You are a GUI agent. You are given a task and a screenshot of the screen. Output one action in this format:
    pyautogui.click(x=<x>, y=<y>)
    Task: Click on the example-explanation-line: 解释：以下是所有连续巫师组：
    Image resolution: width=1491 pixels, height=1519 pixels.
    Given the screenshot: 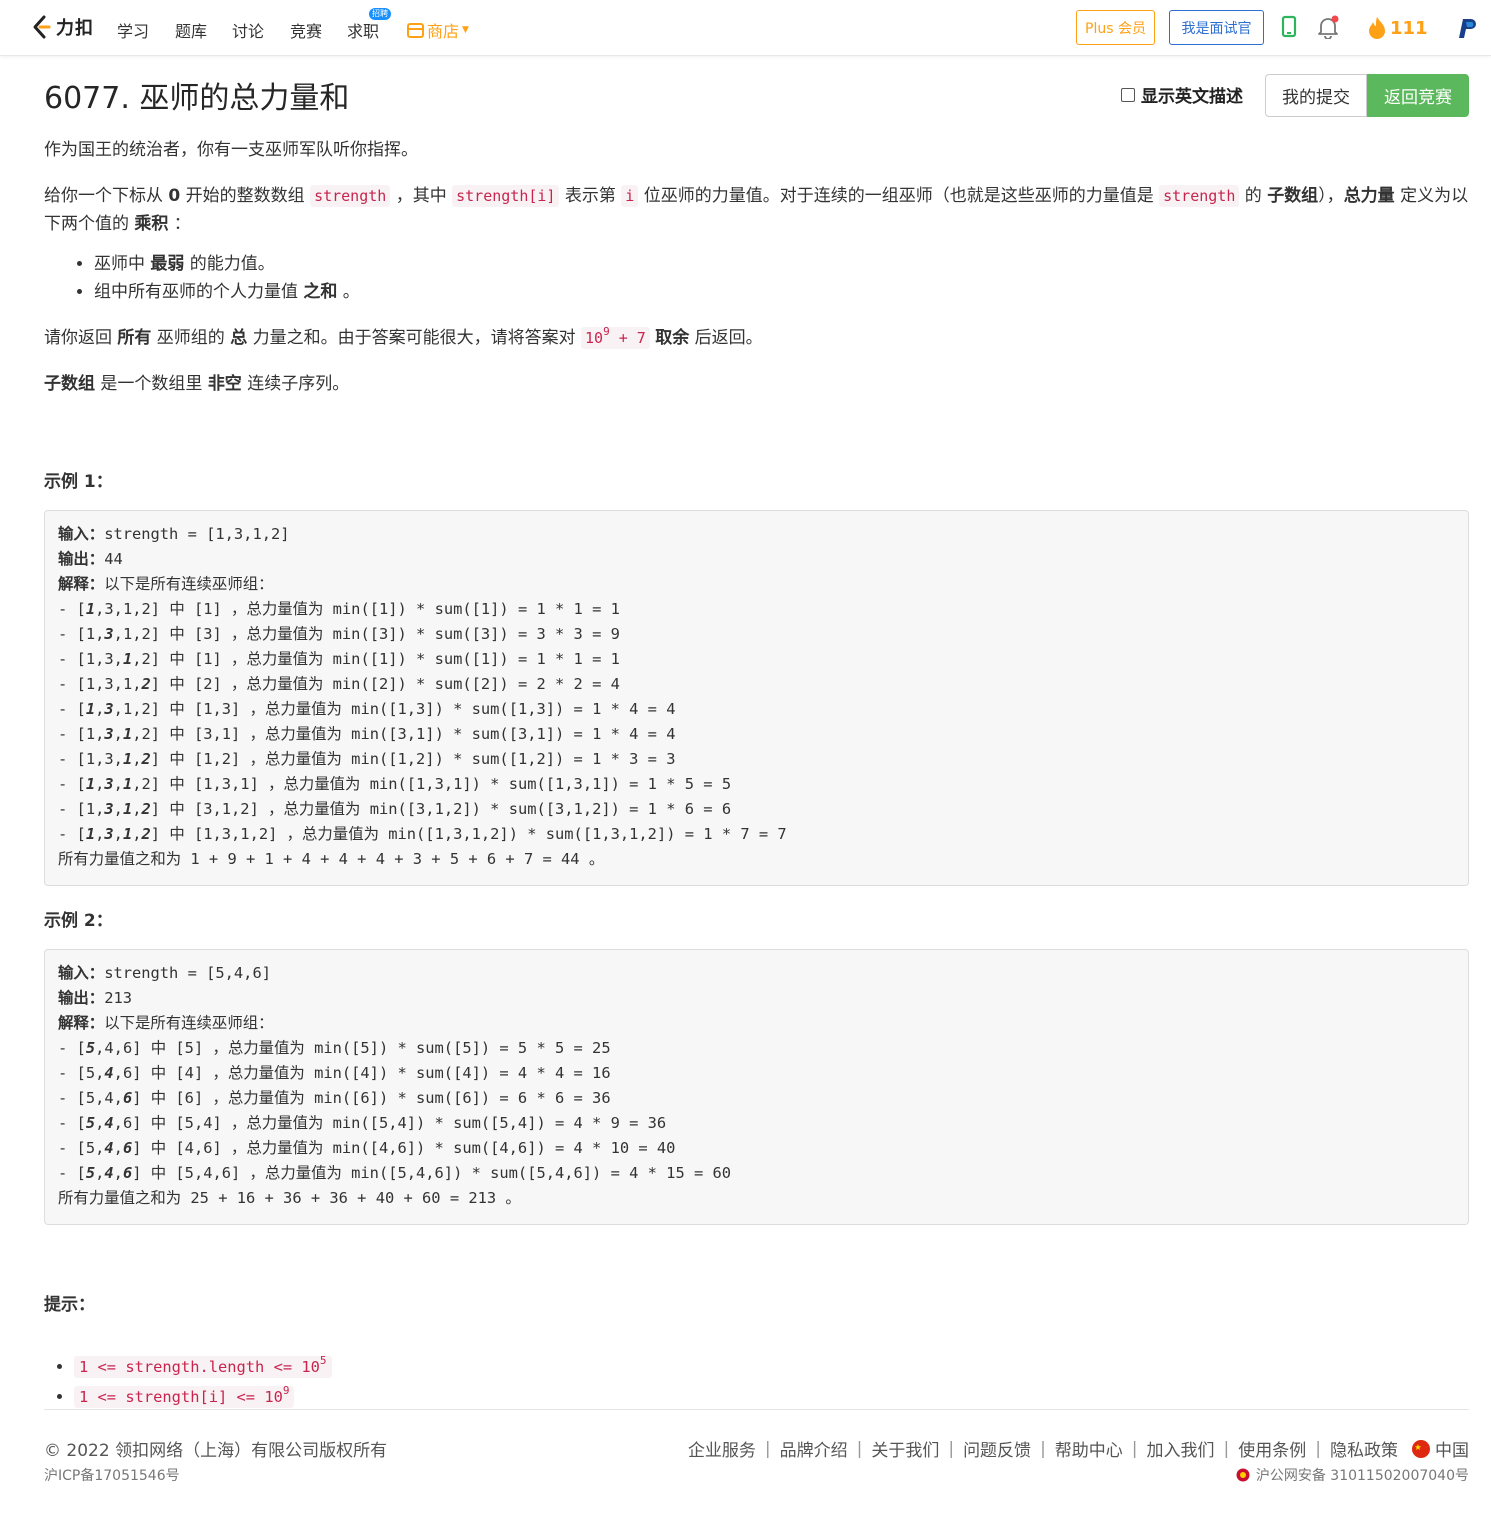 What is the action you would take?
    pyautogui.click(x=756, y=1023)
    